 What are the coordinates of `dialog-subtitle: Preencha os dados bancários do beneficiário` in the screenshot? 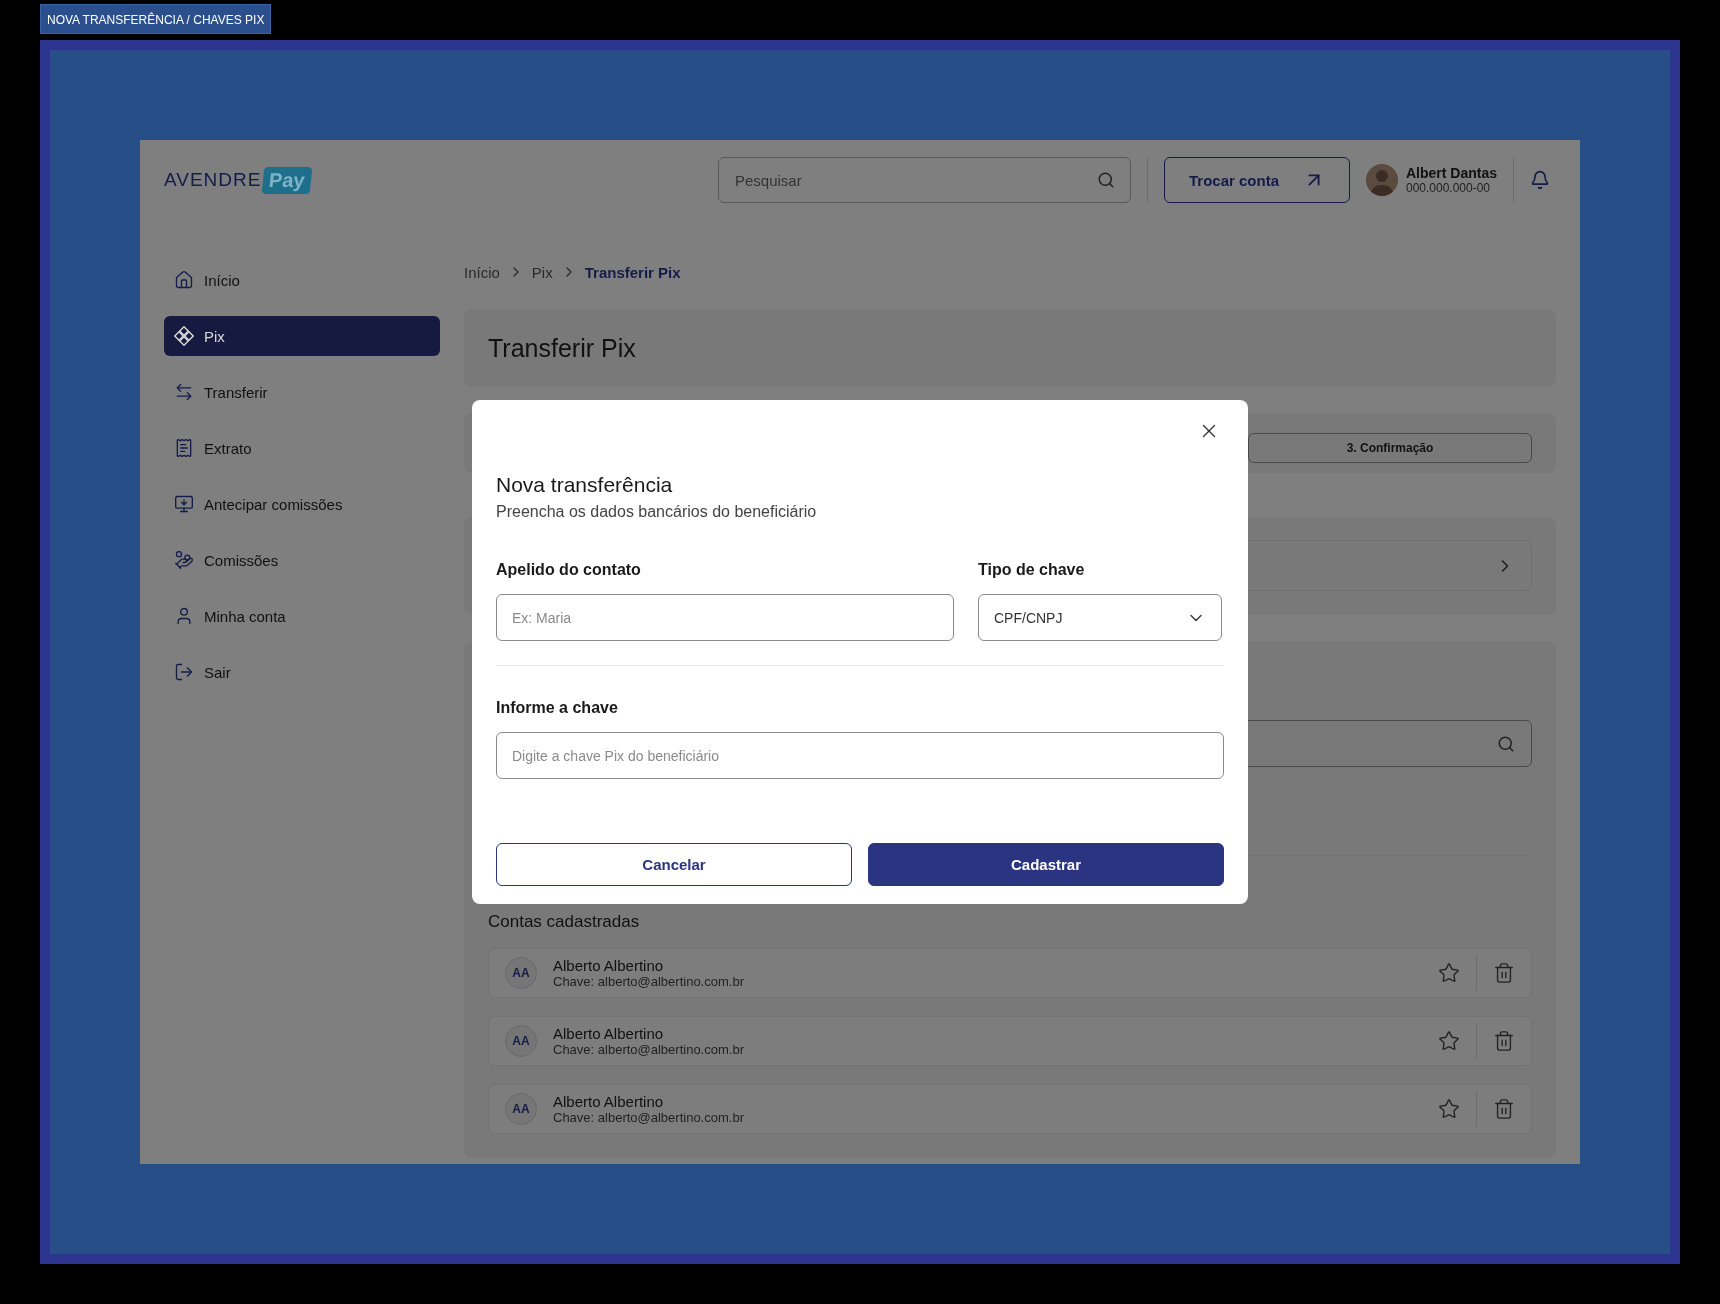 It's located at (657, 512).